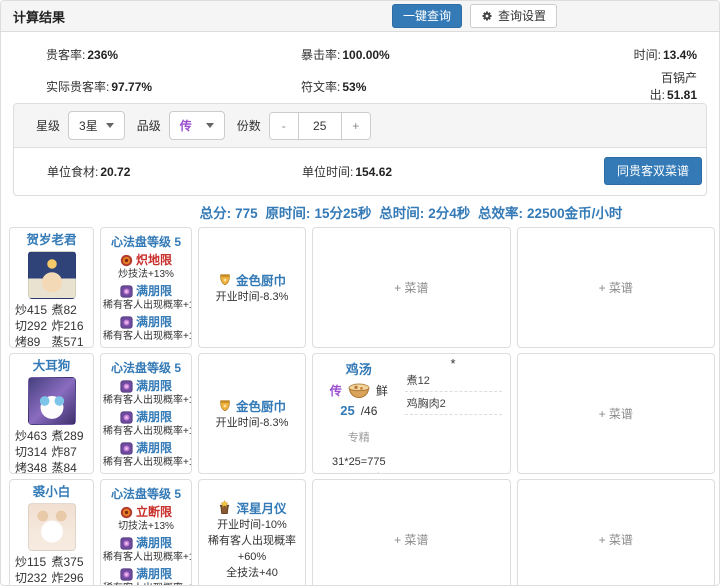 The image size is (720, 586). What do you see at coordinates (283, 125) in the screenshot?
I see `quantity-minus-button: -` at bounding box center [283, 125].